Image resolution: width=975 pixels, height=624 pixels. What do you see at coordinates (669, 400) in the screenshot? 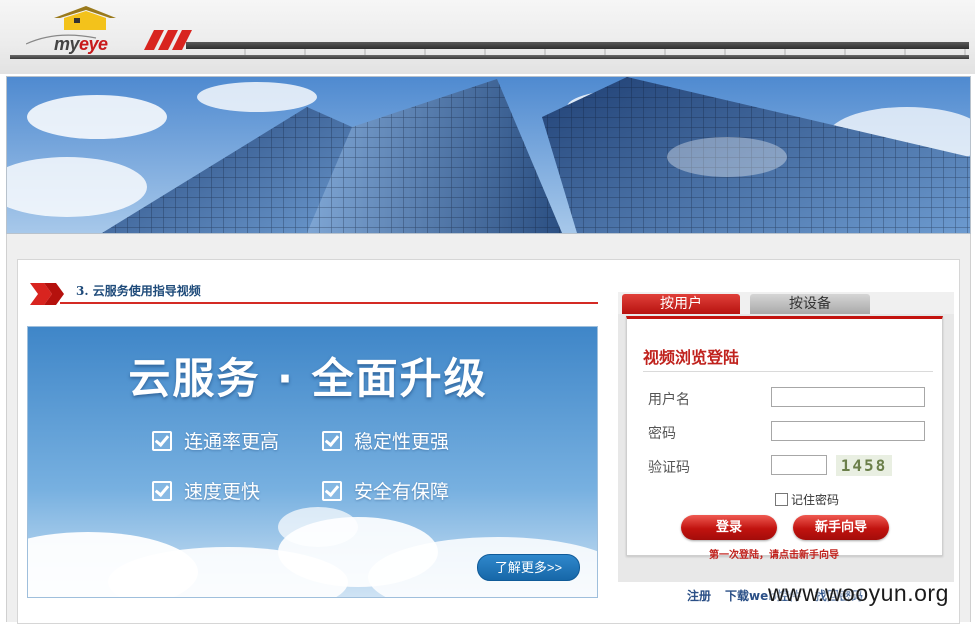
I see `username-label: 用户名` at bounding box center [669, 400].